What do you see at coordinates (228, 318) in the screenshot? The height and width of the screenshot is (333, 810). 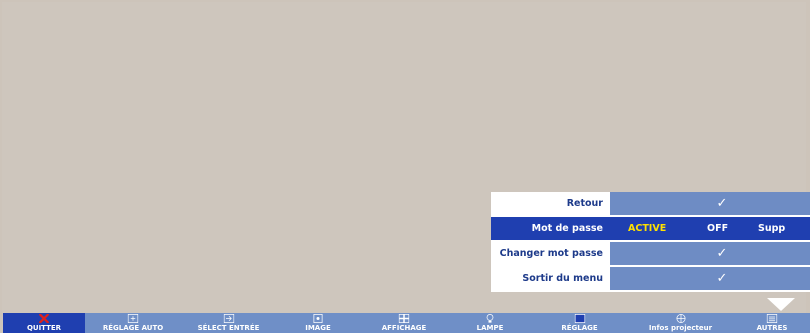 I see `input-select-icon` at bounding box center [228, 318].